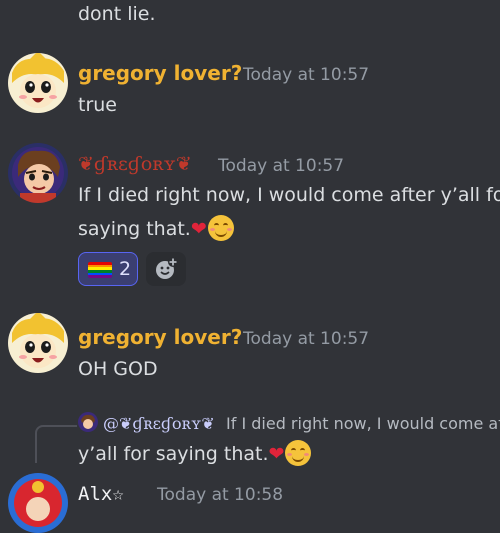 Image resolution: width=500 pixels, height=533 pixels. Describe the element at coordinates (56, 444) in the screenshot. I see `reply-connector` at that location.